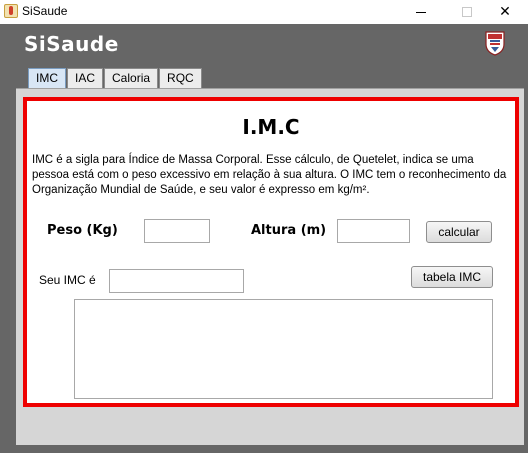 The width and height of the screenshot is (528, 453). I want to click on page-title: I.M.C, so click(271, 127).